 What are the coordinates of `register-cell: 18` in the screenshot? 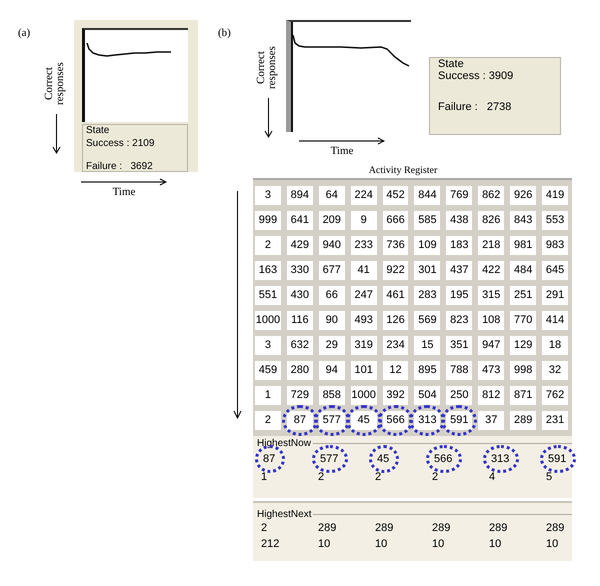 It's located at (555, 345).